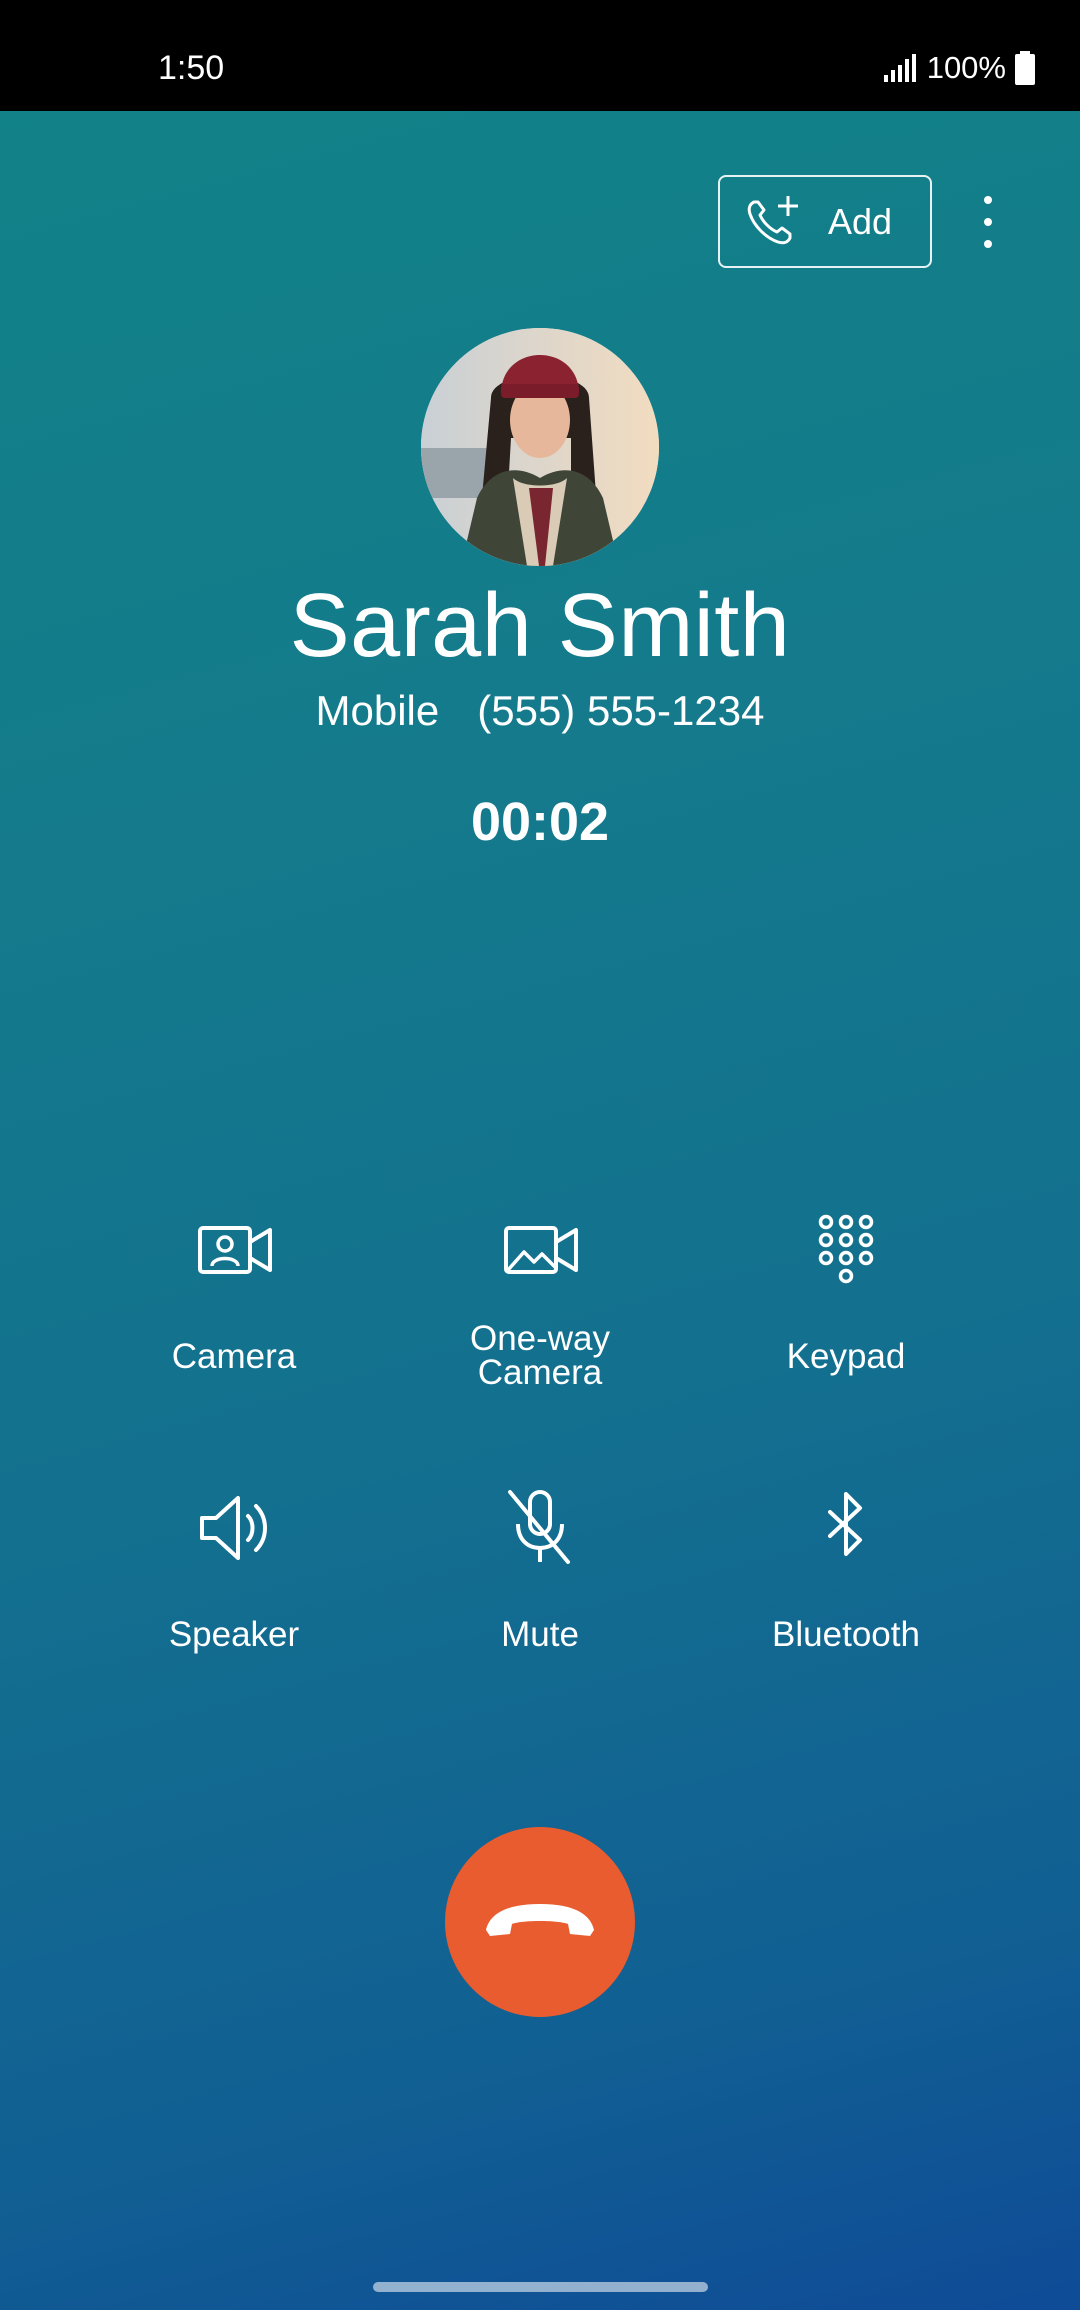 This screenshot has height=2310, width=1080. What do you see at coordinates (234, 1300) in the screenshot?
I see `camera-button: Camera` at bounding box center [234, 1300].